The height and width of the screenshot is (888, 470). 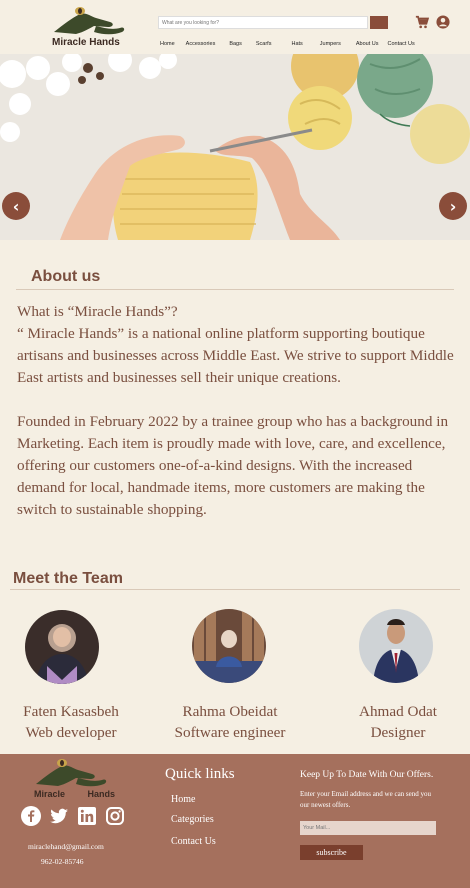 What do you see at coordinates (115, 816) in the screenshot?
I see `instagram-icon` at bounding box center [115, 816].